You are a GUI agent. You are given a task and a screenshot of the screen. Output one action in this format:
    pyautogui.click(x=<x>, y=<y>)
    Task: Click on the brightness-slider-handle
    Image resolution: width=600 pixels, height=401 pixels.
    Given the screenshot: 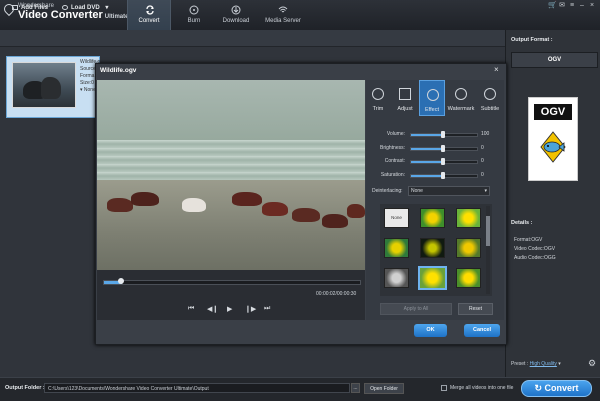 What is the action you would take?
    pyautogui.click(x=443, y=148)
    